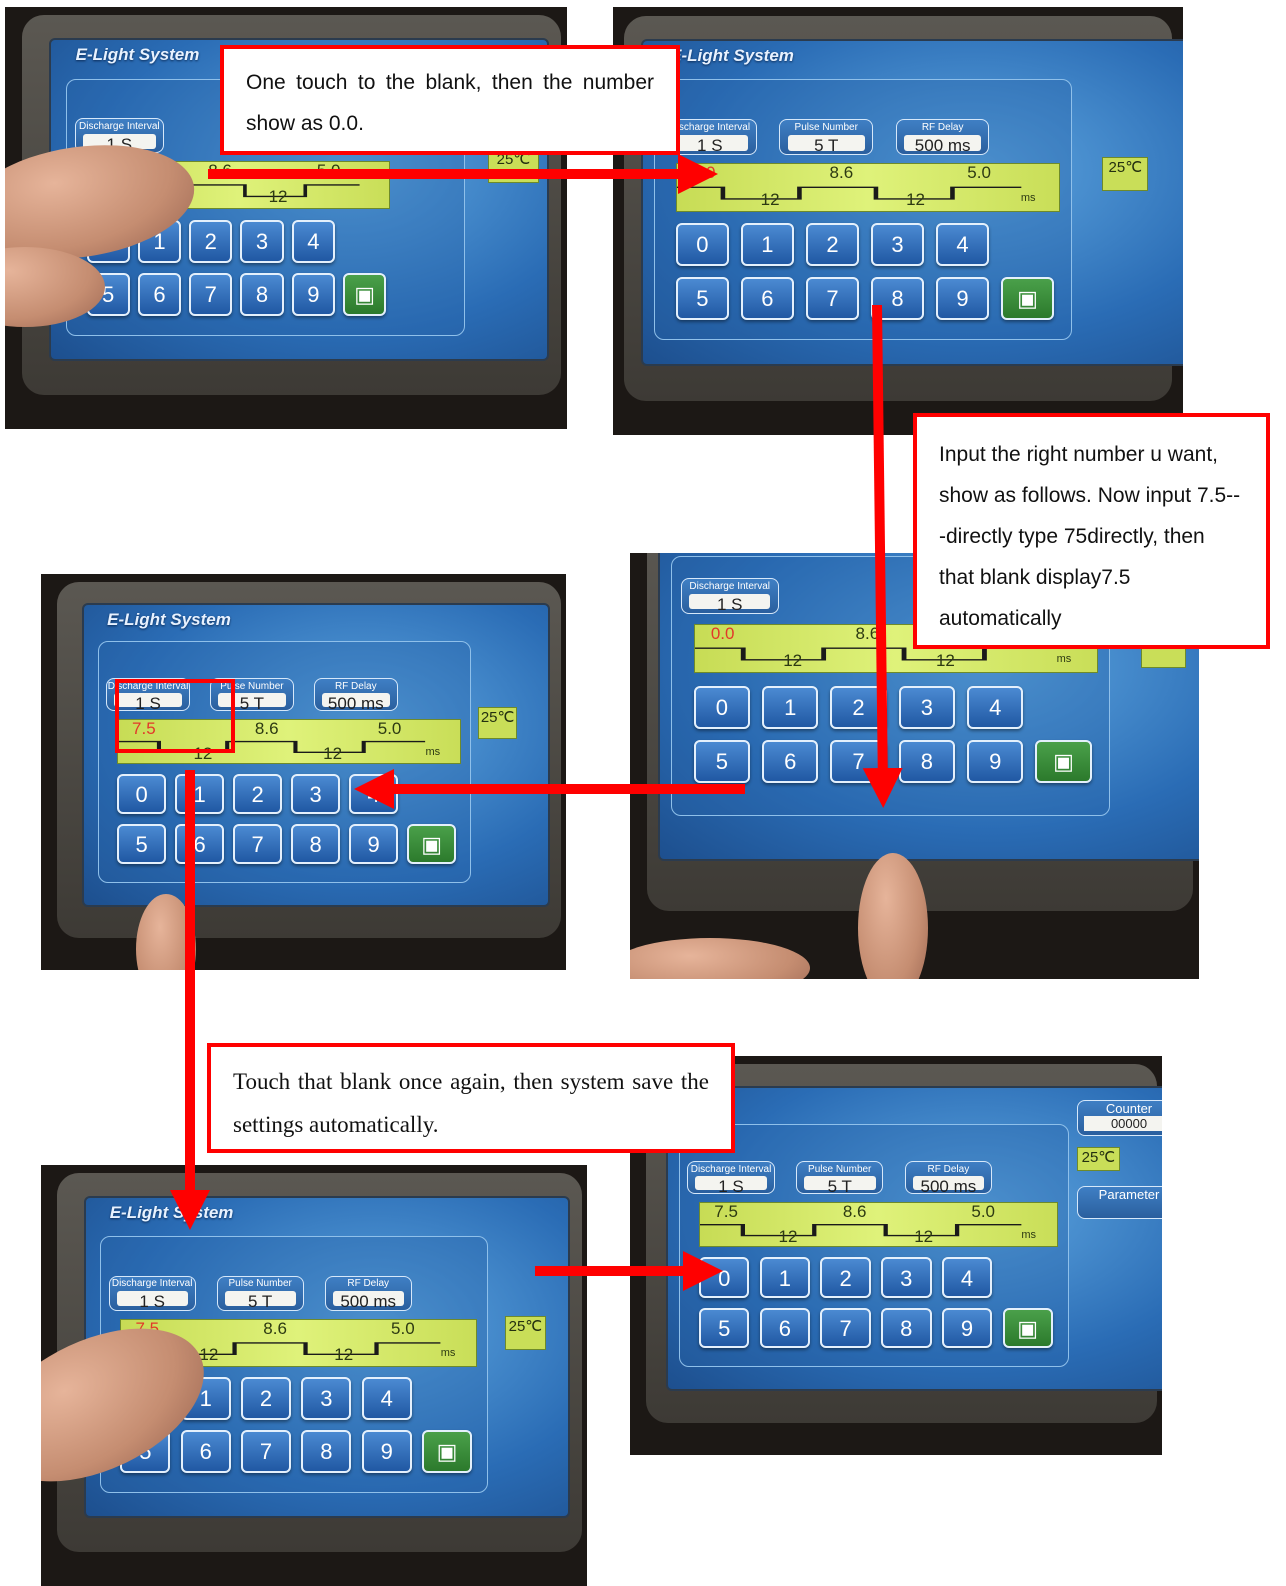  I want to click on pulse-waveform: 0.0 8.6 5.0 12 12 ms, so click(868, 187).